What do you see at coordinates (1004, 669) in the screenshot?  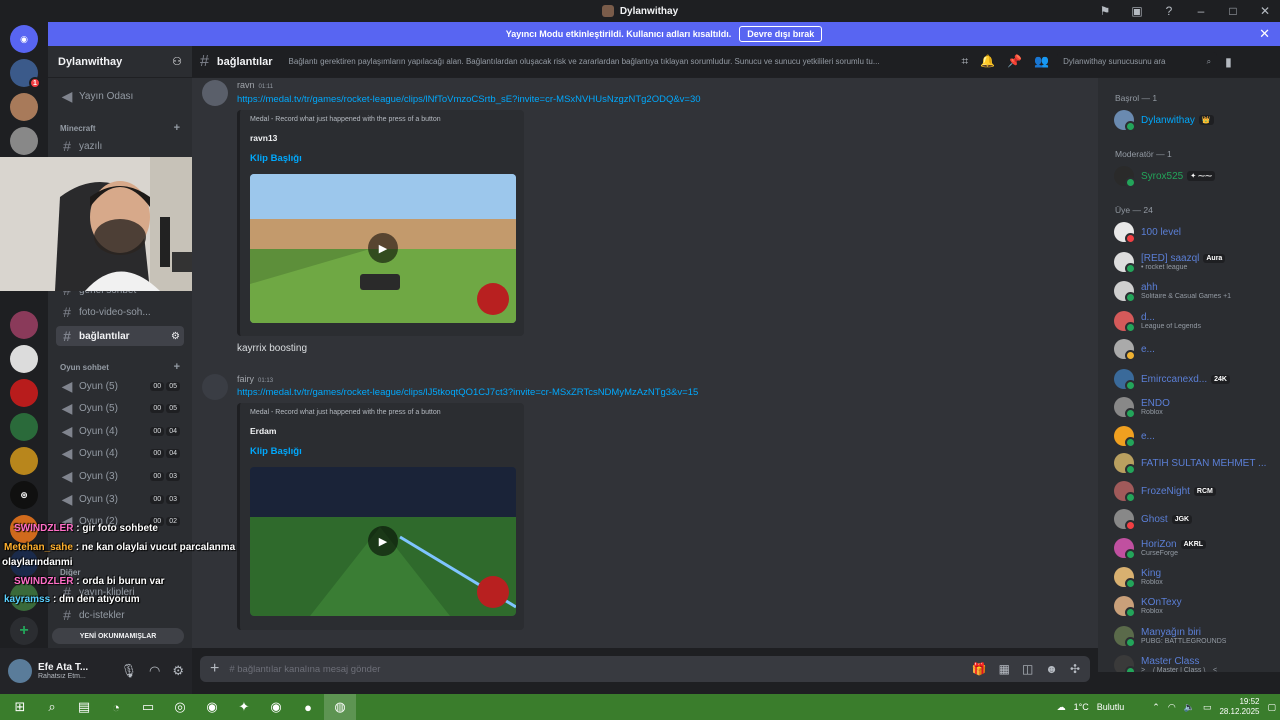 I see `gif-icon: ▦` at bounding box center [1004, 669].